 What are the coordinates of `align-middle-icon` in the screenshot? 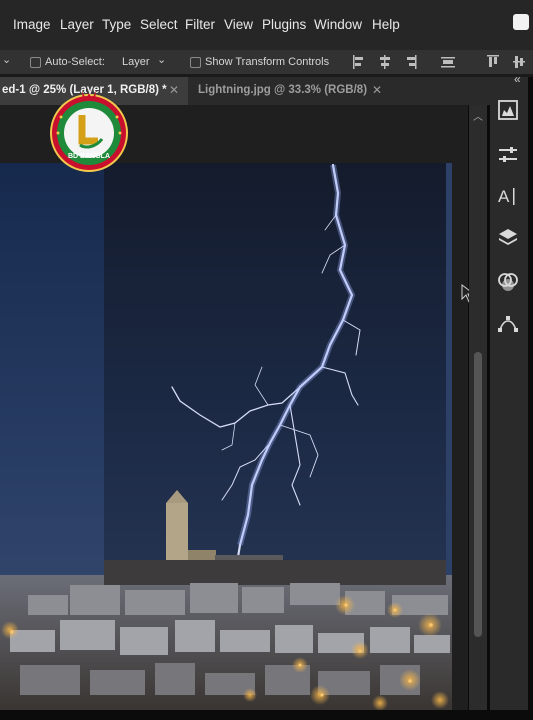 It's located at (519, 62).